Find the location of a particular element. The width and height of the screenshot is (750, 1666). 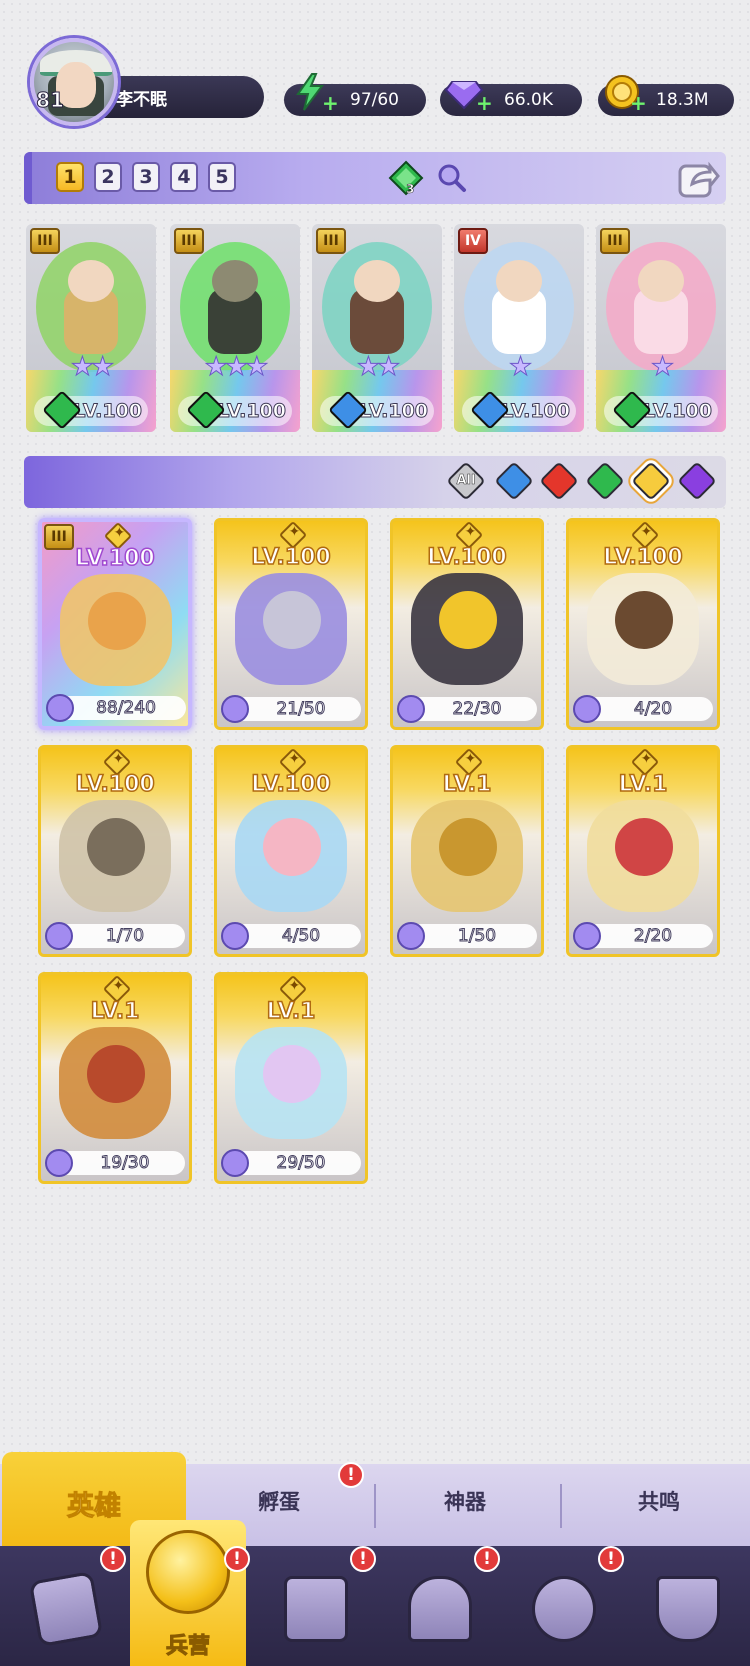

filter-light-button is located at coordinates (651, 481).